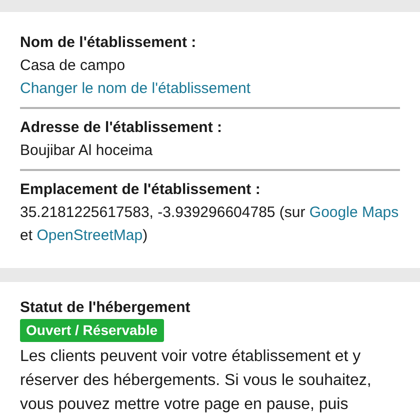 Image resolution: width=420 pixels, height=420 pixels. I want to click on field-label: Emplacement de l'établissement :, so click(141, 190).